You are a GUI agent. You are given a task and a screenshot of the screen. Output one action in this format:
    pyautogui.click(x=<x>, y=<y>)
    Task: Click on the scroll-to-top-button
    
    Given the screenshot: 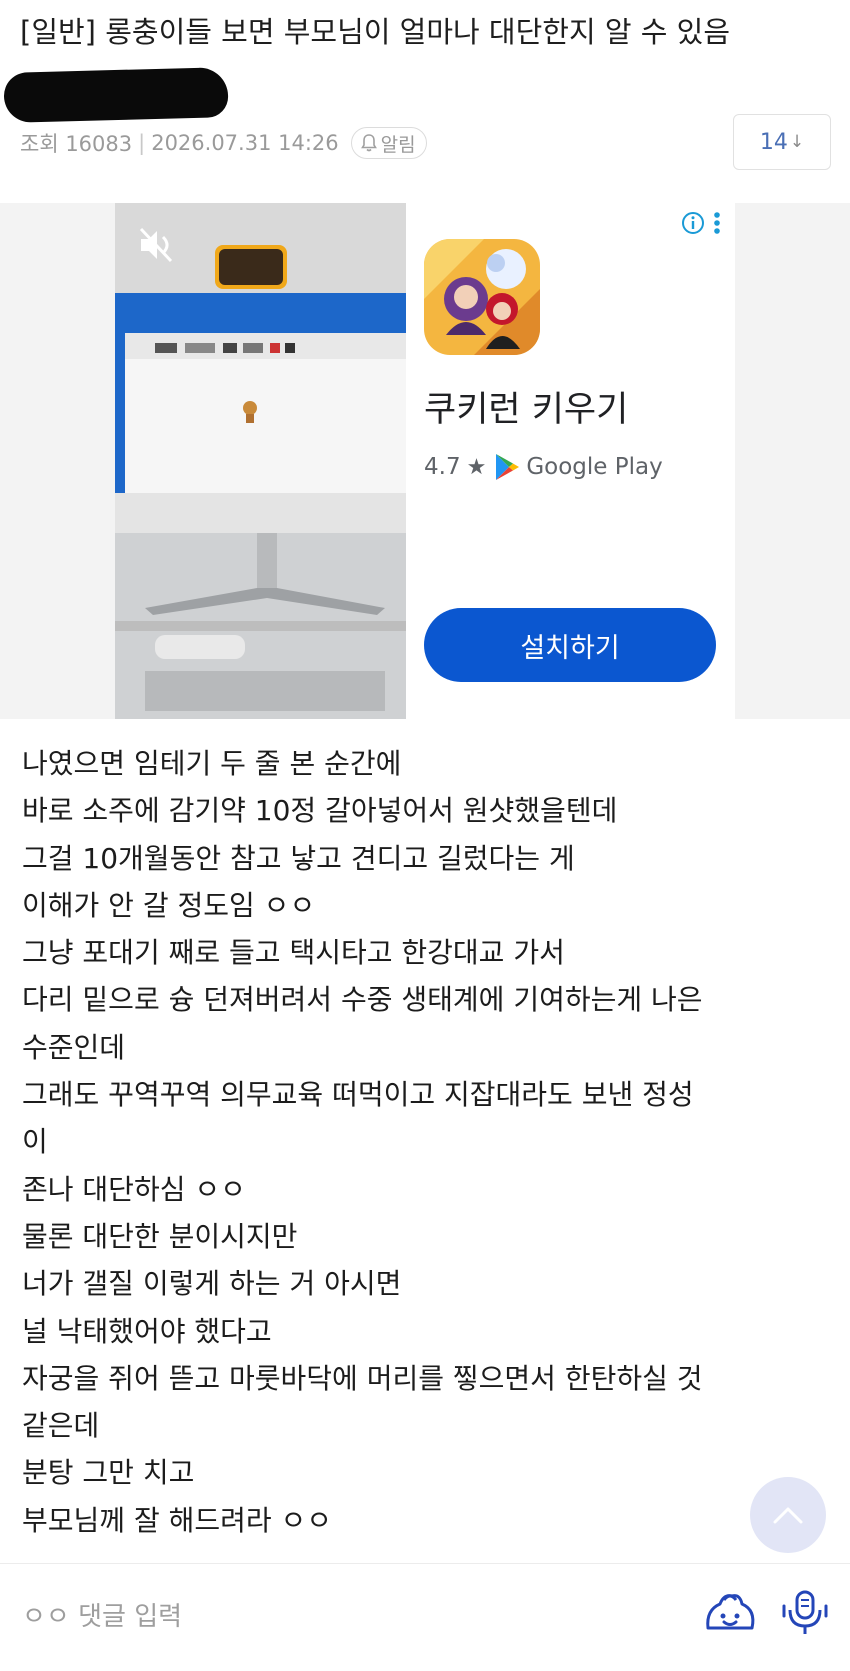 What is the action you would take?
    pyautogui.click(x=788, y=1515)
    